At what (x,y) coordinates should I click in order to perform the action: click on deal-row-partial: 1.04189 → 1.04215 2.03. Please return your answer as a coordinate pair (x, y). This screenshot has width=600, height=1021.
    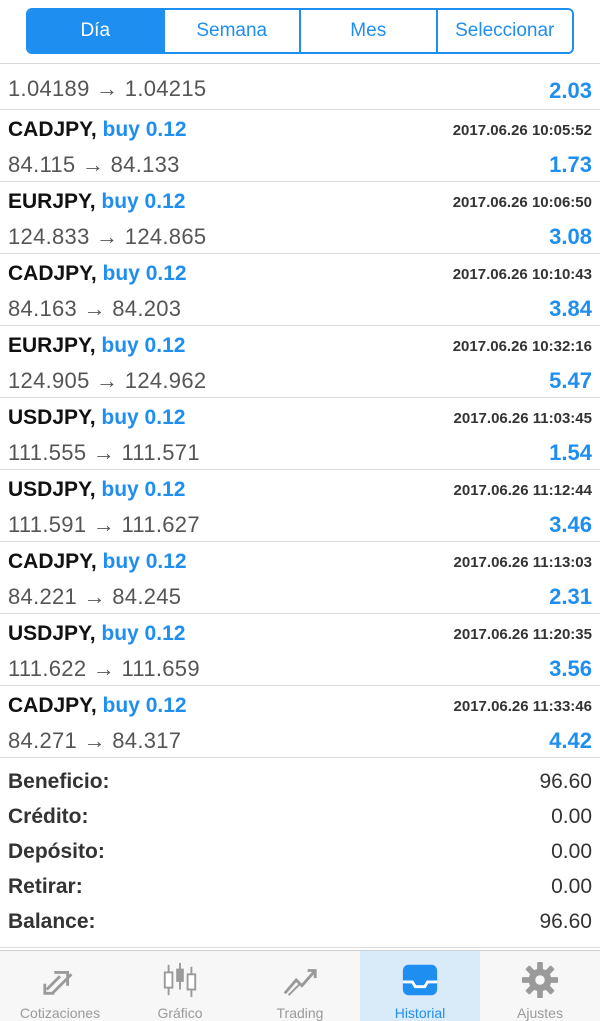
    Looking at the image, I should click on (300, 87).